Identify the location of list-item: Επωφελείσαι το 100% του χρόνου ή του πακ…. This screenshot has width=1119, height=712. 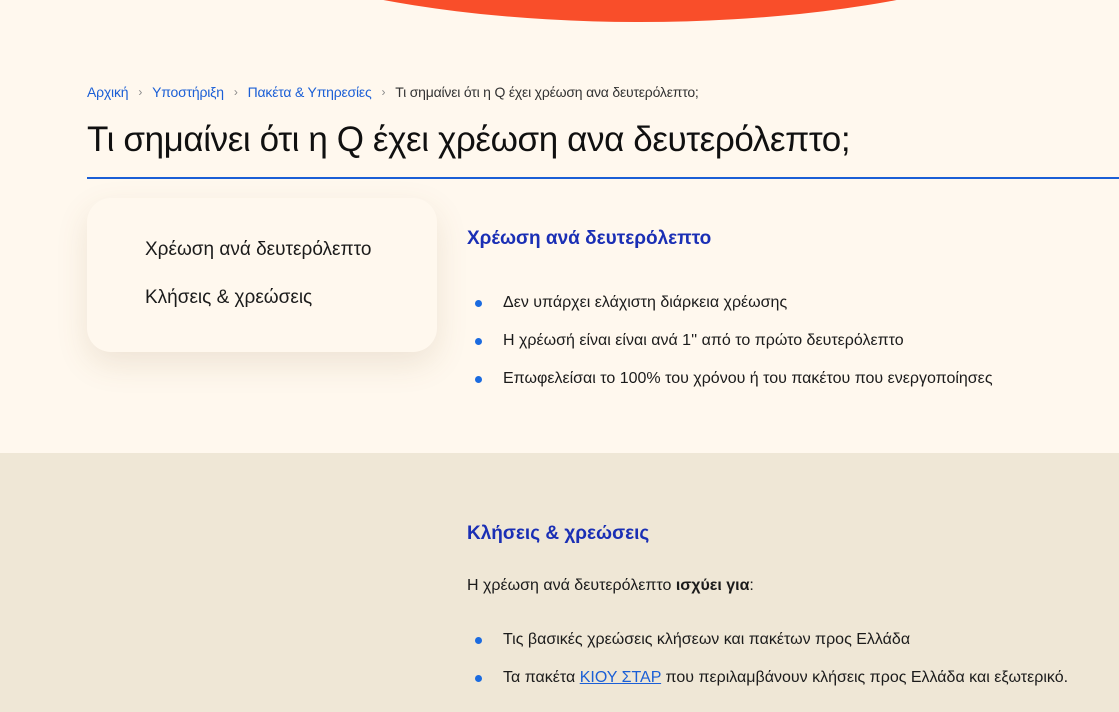
(730, 387).